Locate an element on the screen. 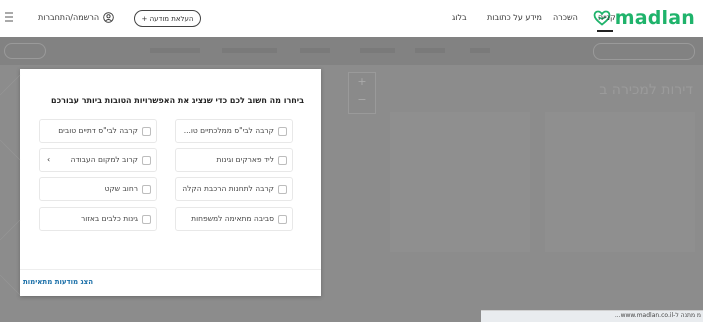 The height and width of the screenshot is (322, 703). nav-active-indicator is located at coordinates (605, 31).